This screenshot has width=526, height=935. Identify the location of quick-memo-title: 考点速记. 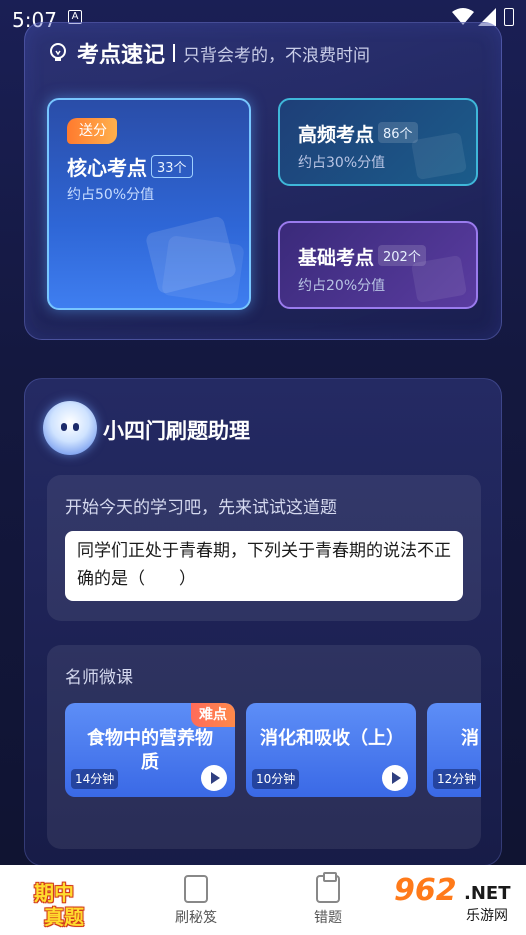
(121, 55).